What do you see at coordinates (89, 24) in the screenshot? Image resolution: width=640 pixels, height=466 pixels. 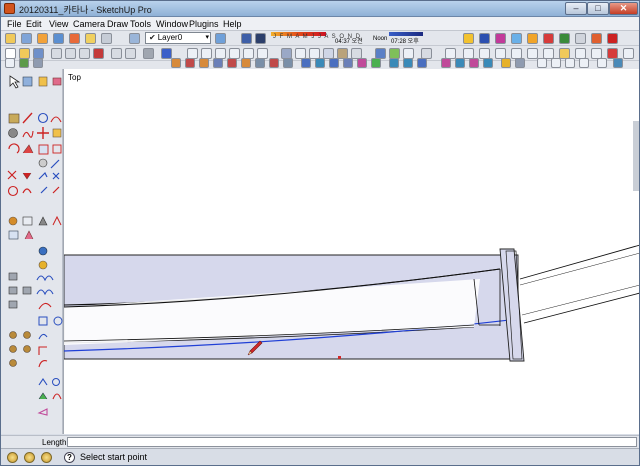 I see `menu-camera: Camera` at bounding box center [89, 24].